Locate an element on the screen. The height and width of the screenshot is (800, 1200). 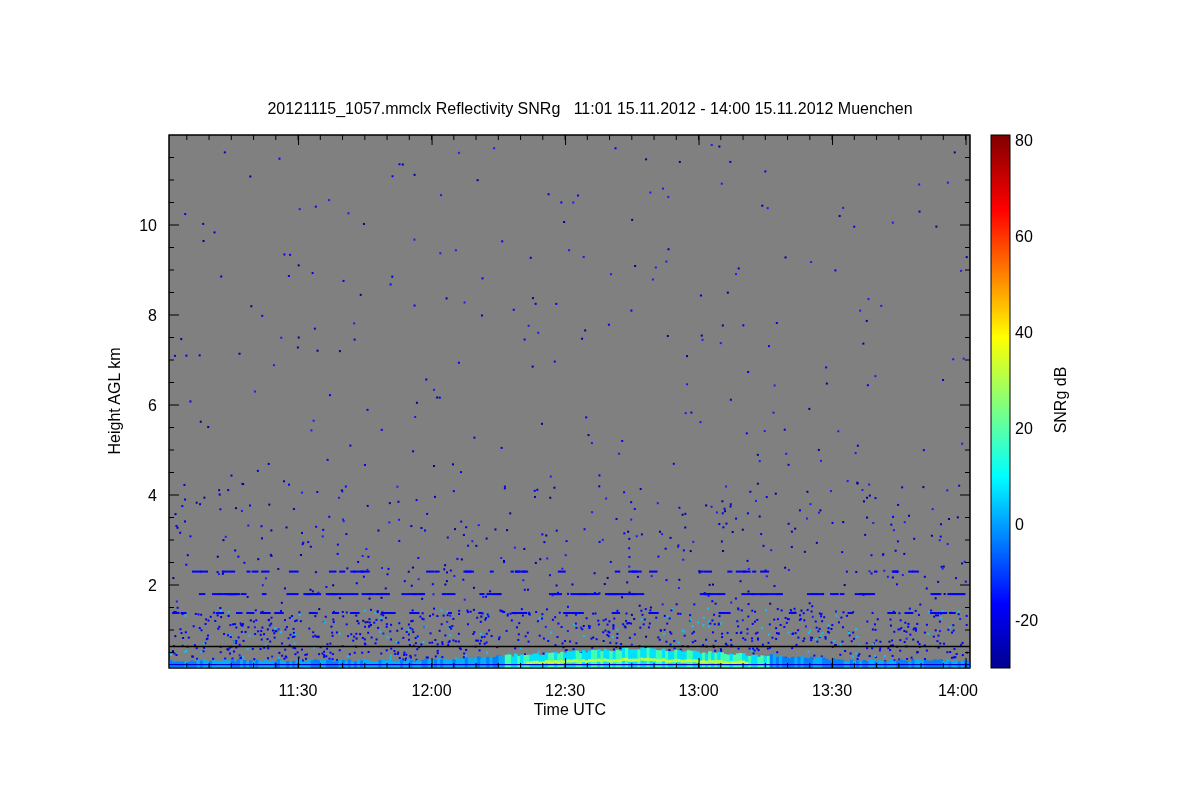
y-tick-label: 10 is located at coordinates (148, 225).